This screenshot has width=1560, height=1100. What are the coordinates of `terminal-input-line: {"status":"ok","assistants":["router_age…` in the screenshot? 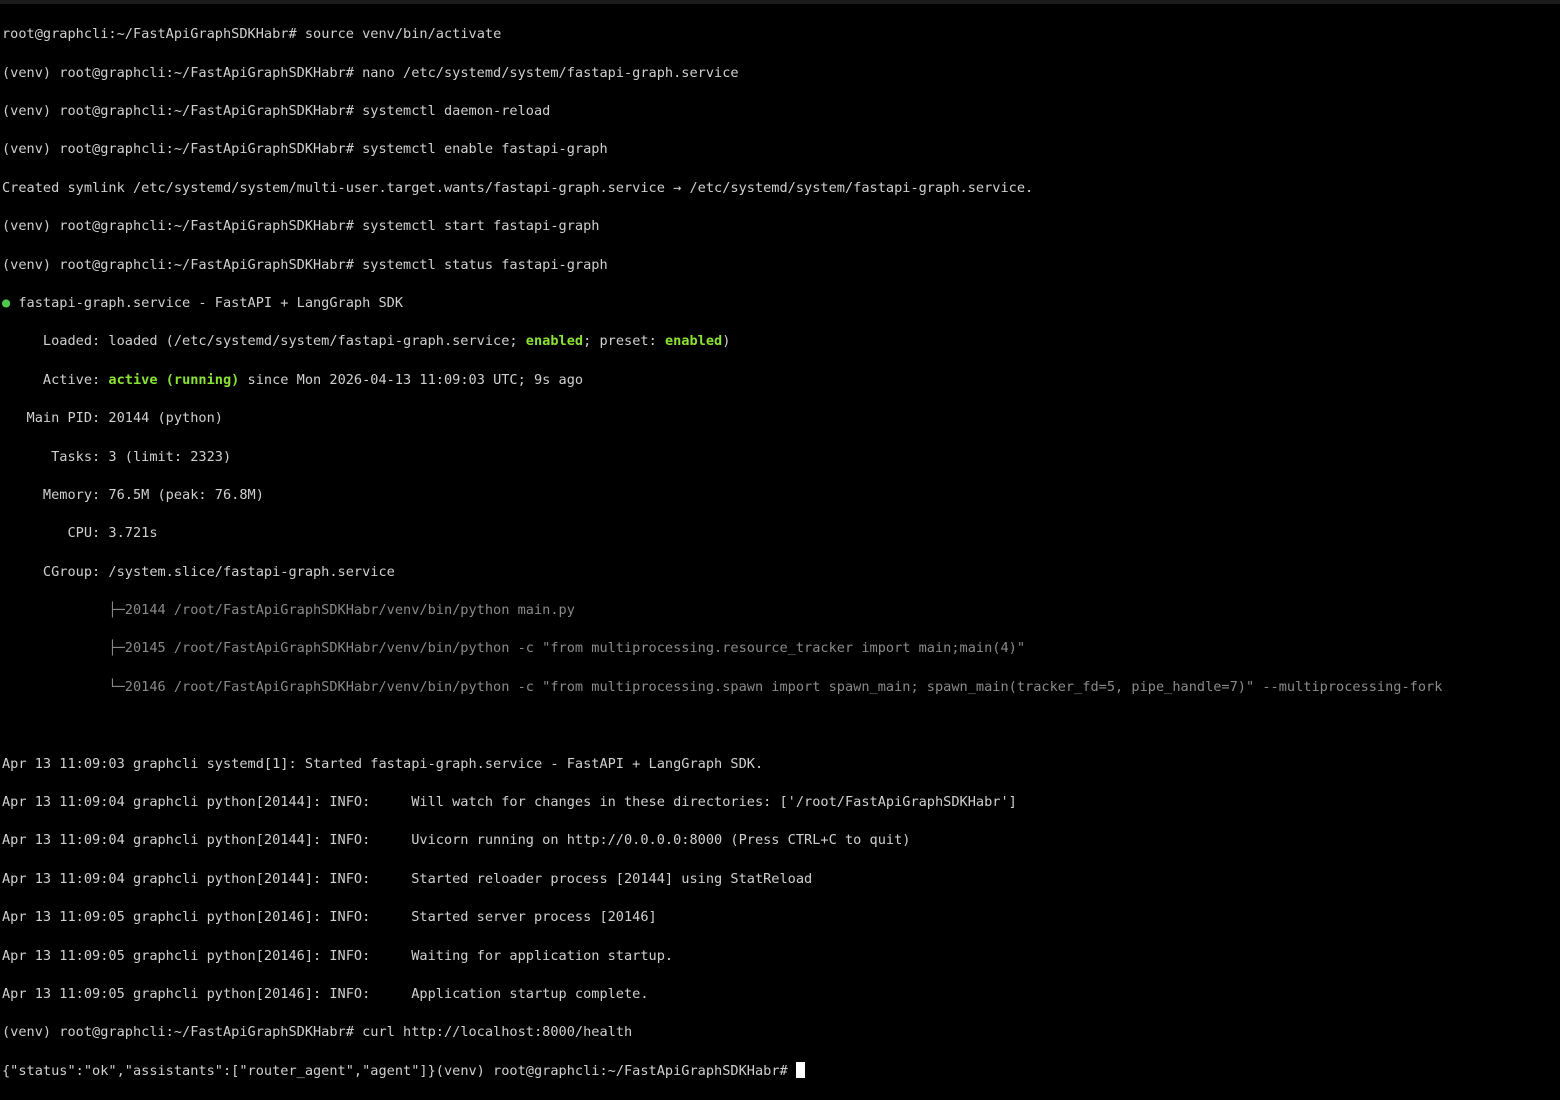 It's located at (781, 1071).